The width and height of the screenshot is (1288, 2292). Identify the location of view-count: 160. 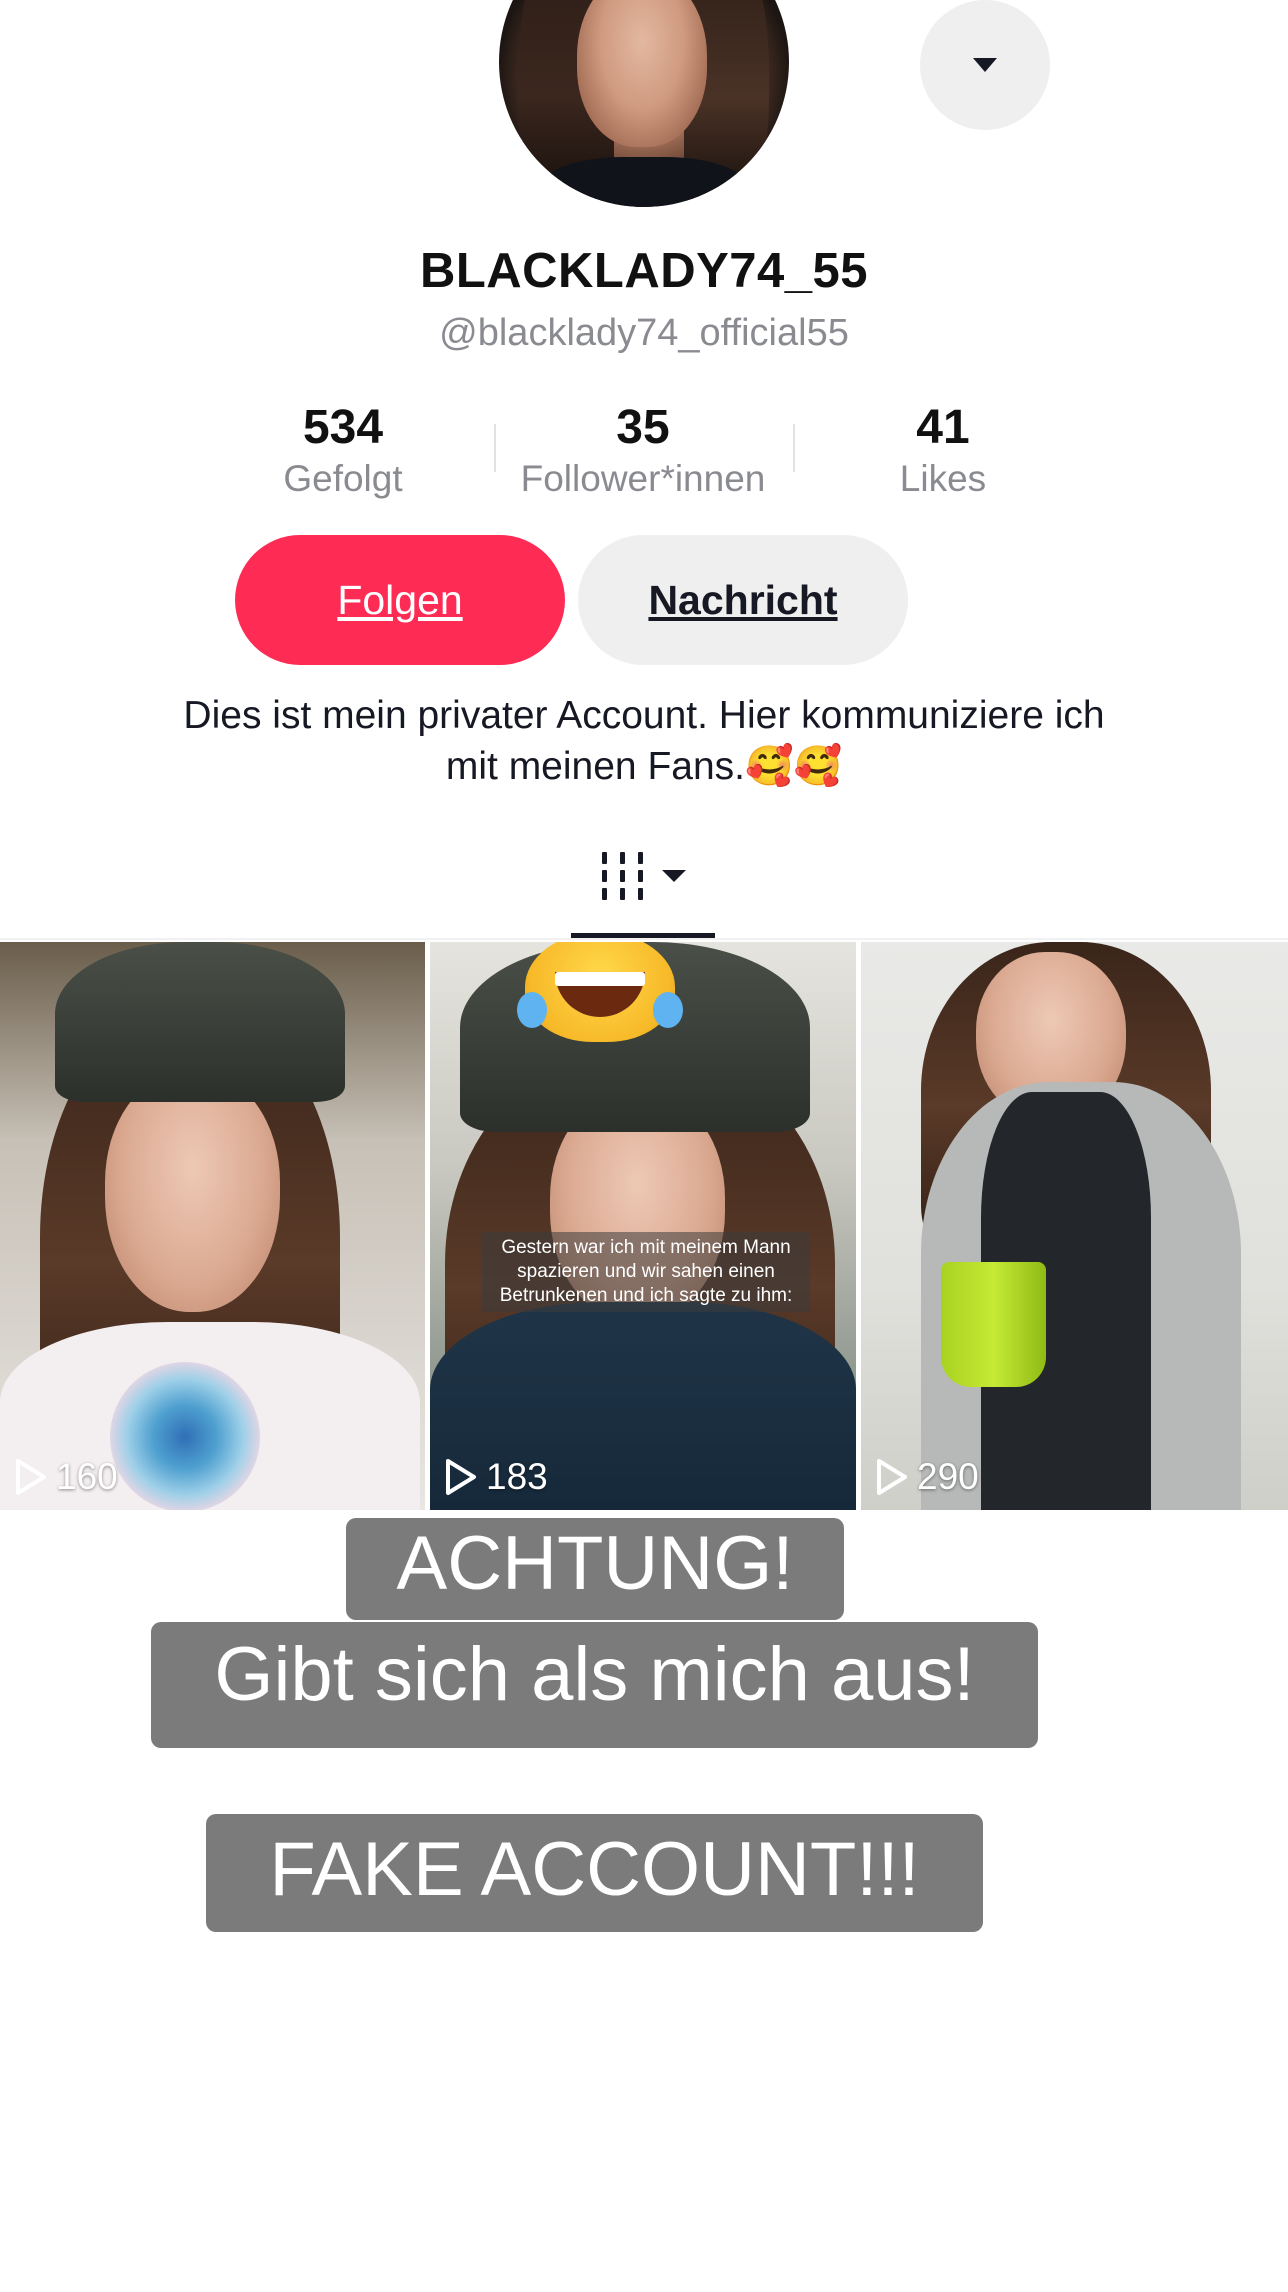
(66, 1477).